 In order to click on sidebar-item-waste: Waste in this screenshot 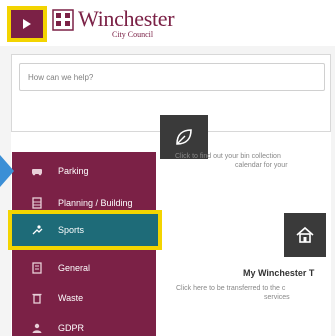, I will do `click(84, 298)`.